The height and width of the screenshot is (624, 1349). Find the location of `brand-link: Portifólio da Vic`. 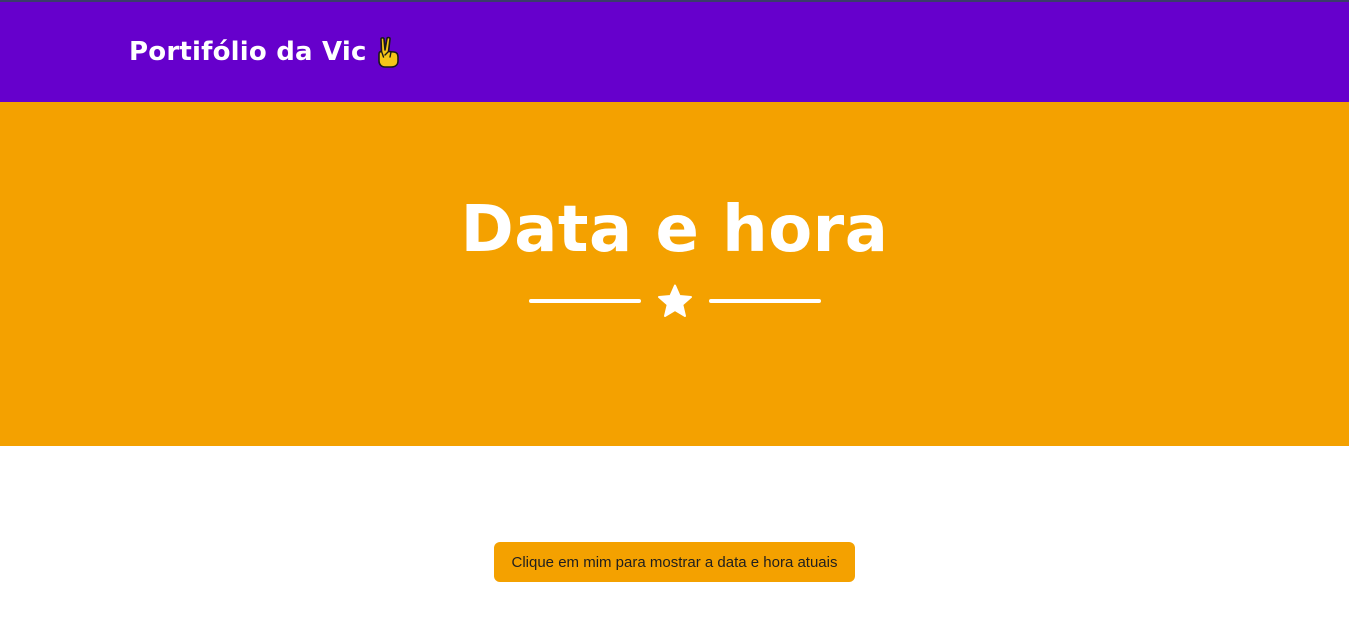

brand-link: Portifólio da Vic is located at coordinates (265, 52).